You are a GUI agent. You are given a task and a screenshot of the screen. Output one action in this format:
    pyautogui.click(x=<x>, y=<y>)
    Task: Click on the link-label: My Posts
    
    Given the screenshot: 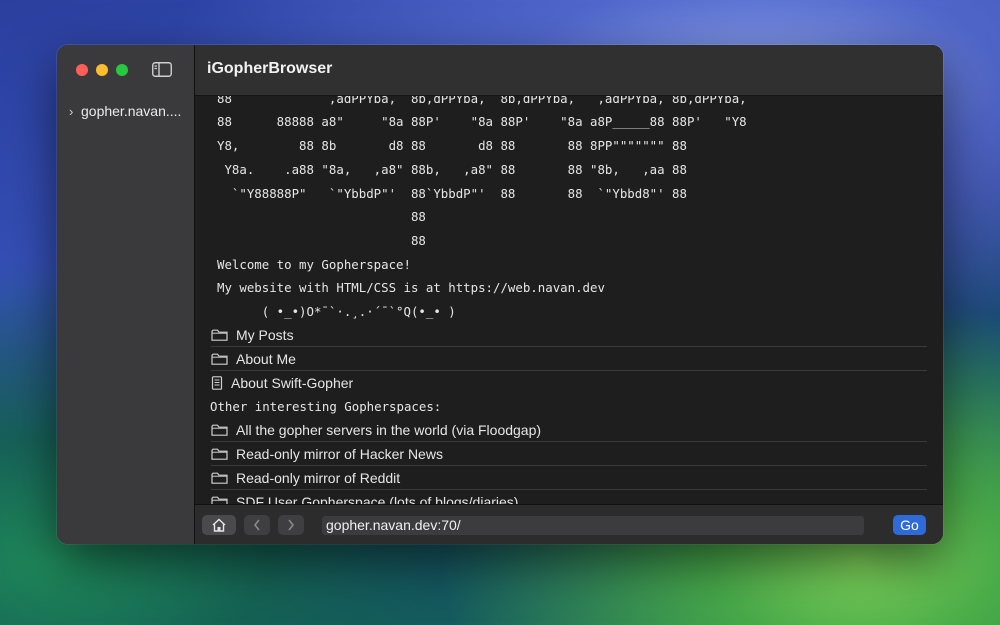 What is the action you would take?
    pyautogui.click(x=265, y=334)
    